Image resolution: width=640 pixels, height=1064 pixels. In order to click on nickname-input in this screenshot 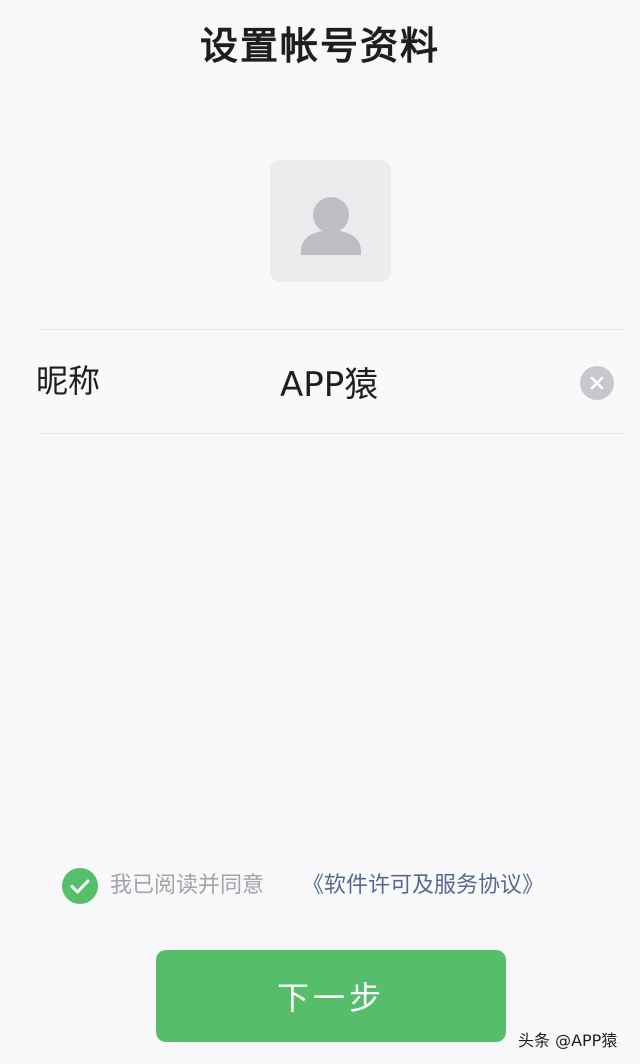, I will do `click(420, 381)`.